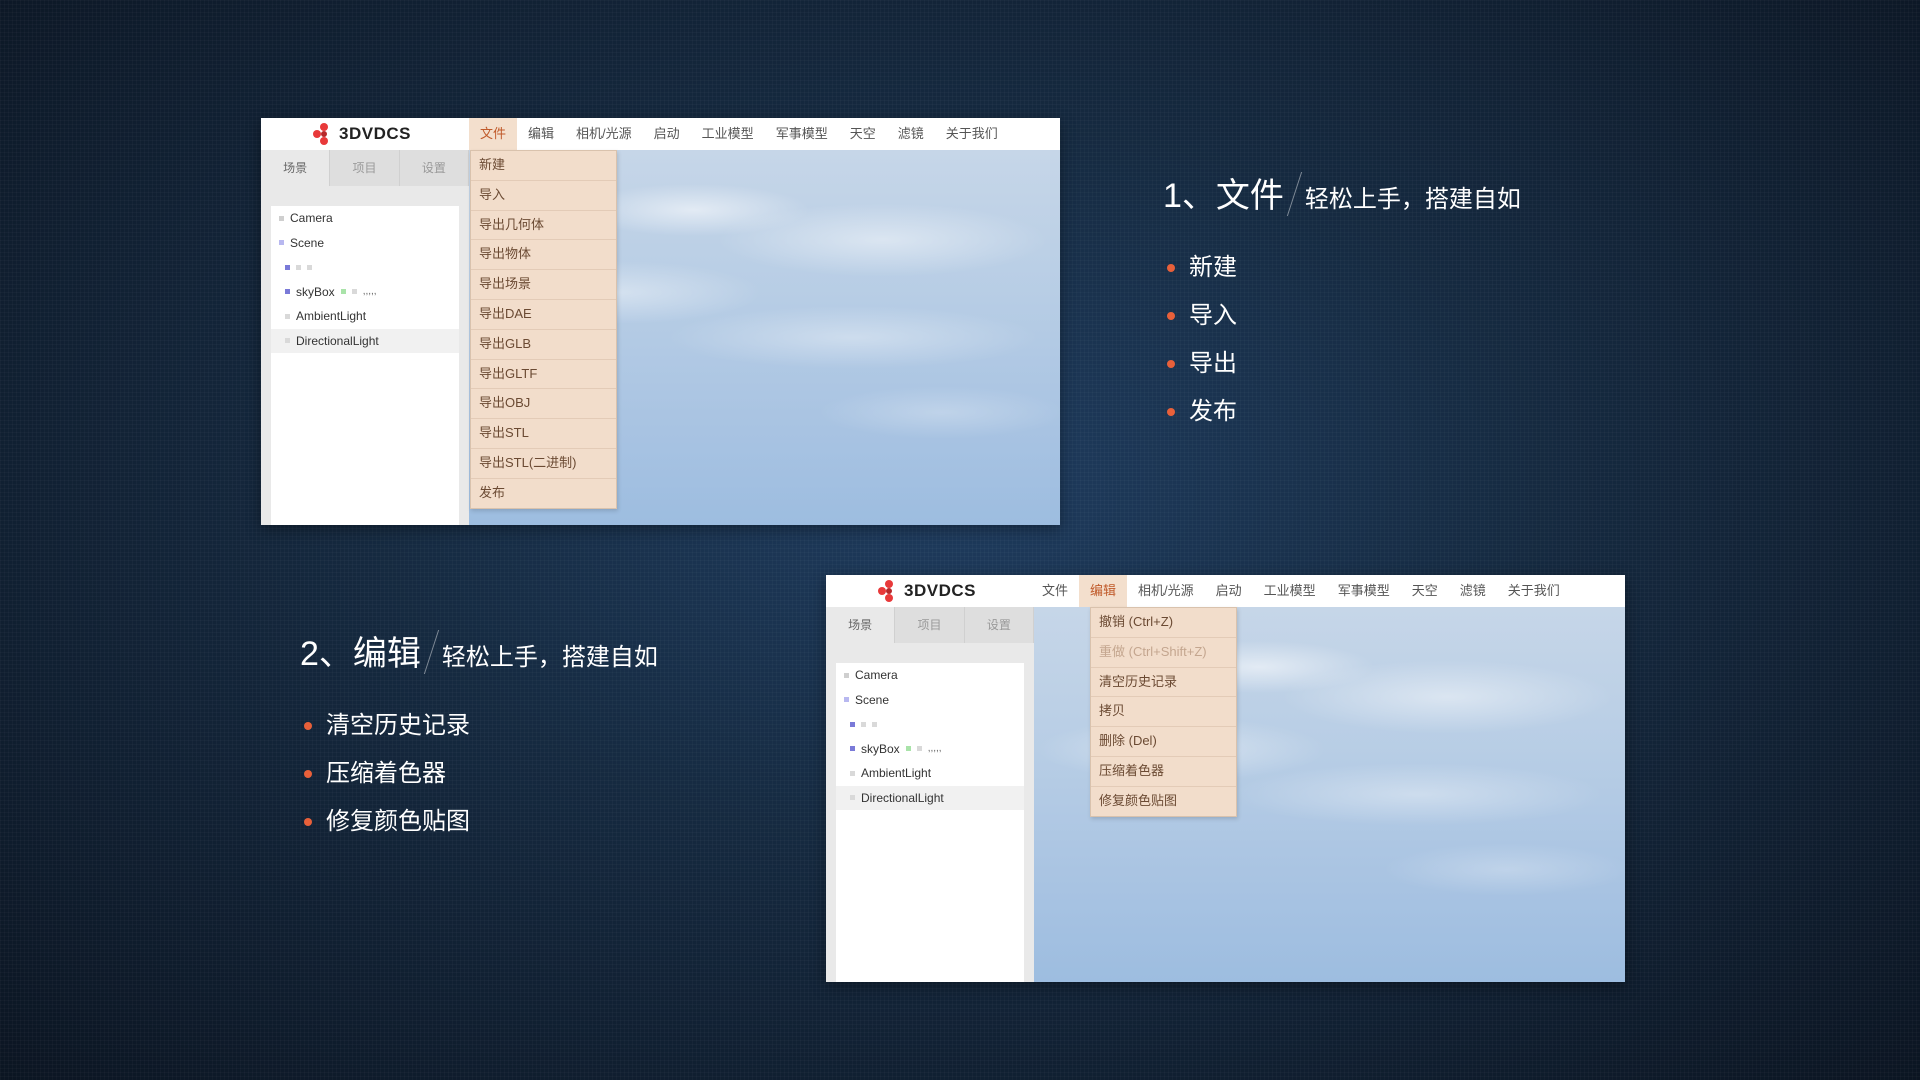  I want to click on menu-item-copy: 拷贝, so click(1163, 712).